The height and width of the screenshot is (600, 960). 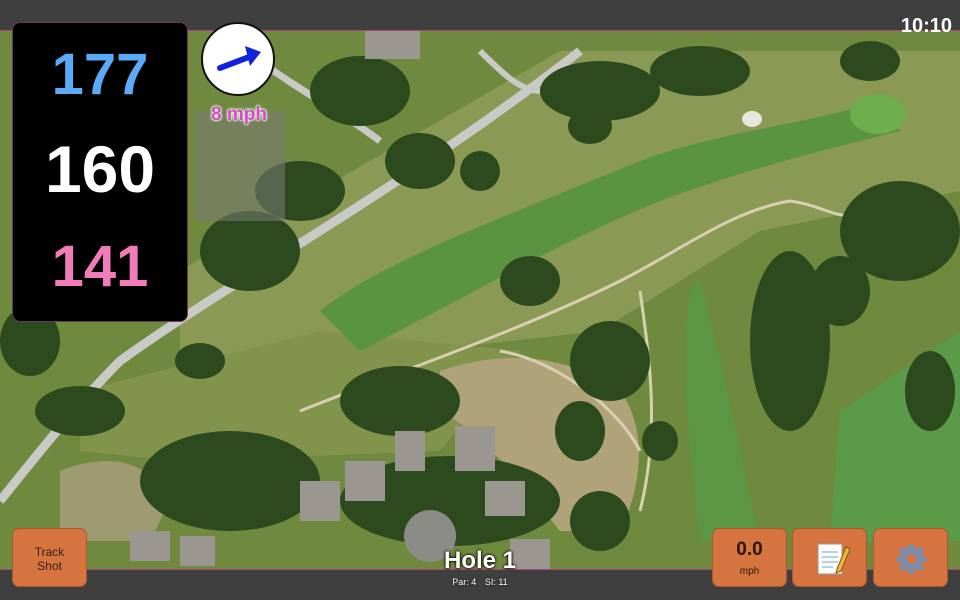 I want to click on hole-par: Par: 4, so click(x=464, y=582).